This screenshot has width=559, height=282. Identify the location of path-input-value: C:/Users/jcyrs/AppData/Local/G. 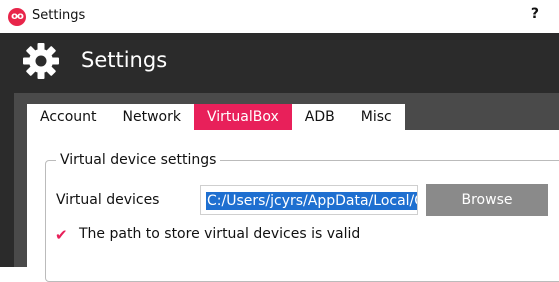
(311, 201).